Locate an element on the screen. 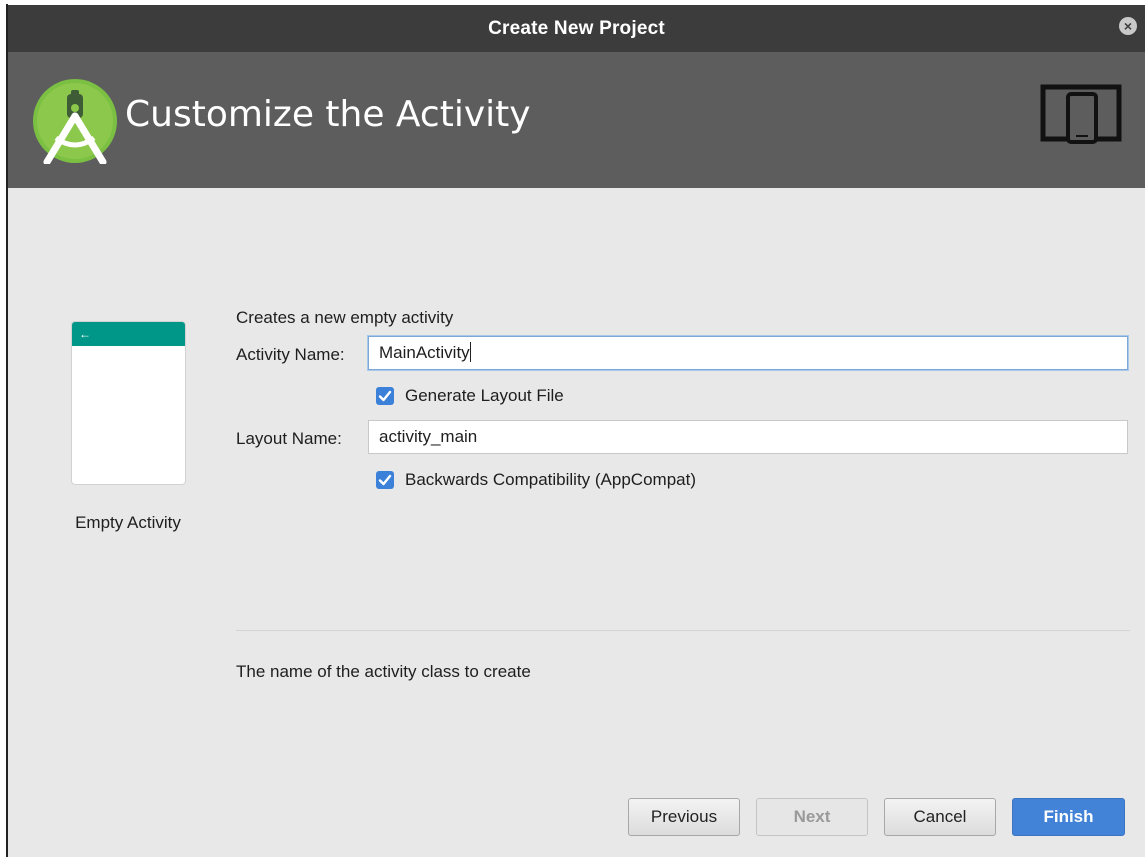 The height and width of the screenshot is (857, 1145). template-label: Empty Activity is located at coordinates (128, 522).